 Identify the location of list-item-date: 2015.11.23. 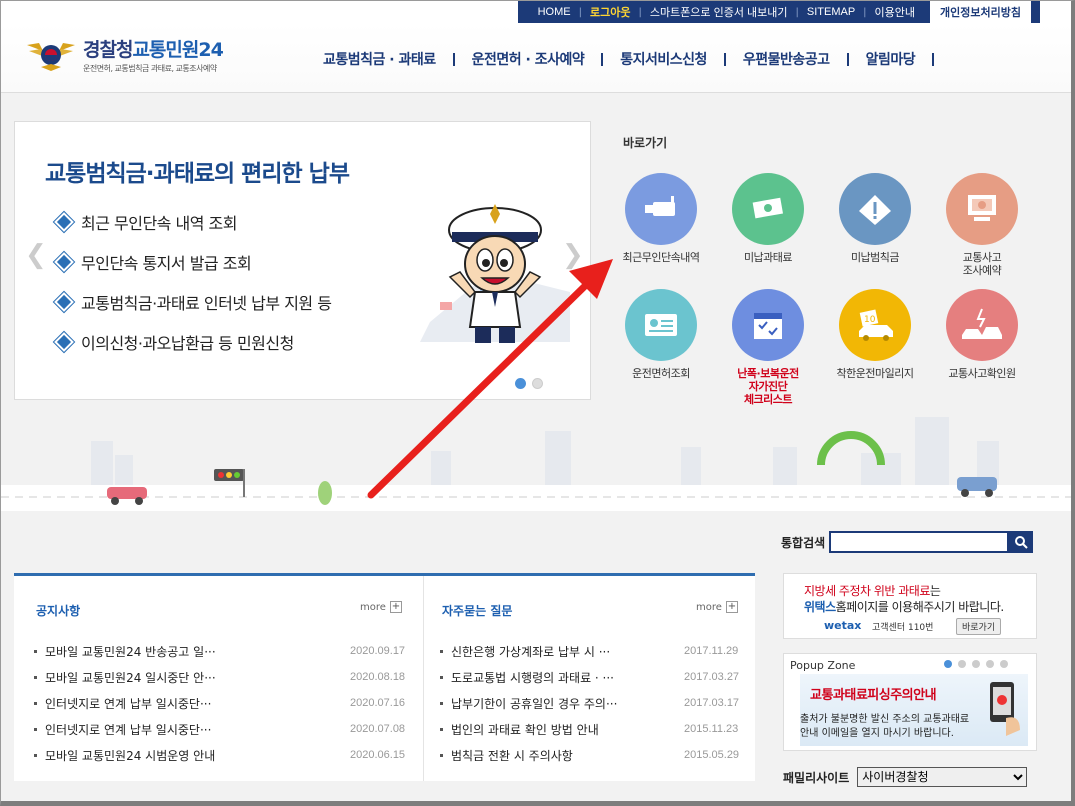
(711, 729).